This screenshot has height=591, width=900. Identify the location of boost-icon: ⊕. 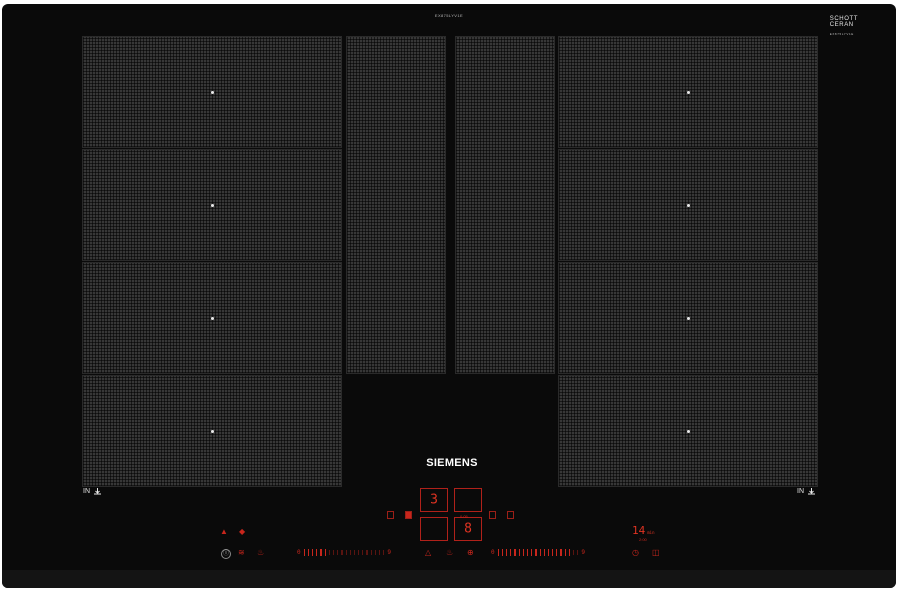
(470, 553).